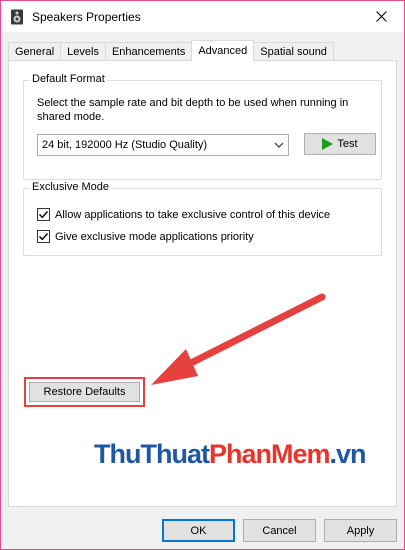 This screenshot has width=405, height=550. I want to click on watermark: ThuThuatPhanMem.vn, so click(230, 454).